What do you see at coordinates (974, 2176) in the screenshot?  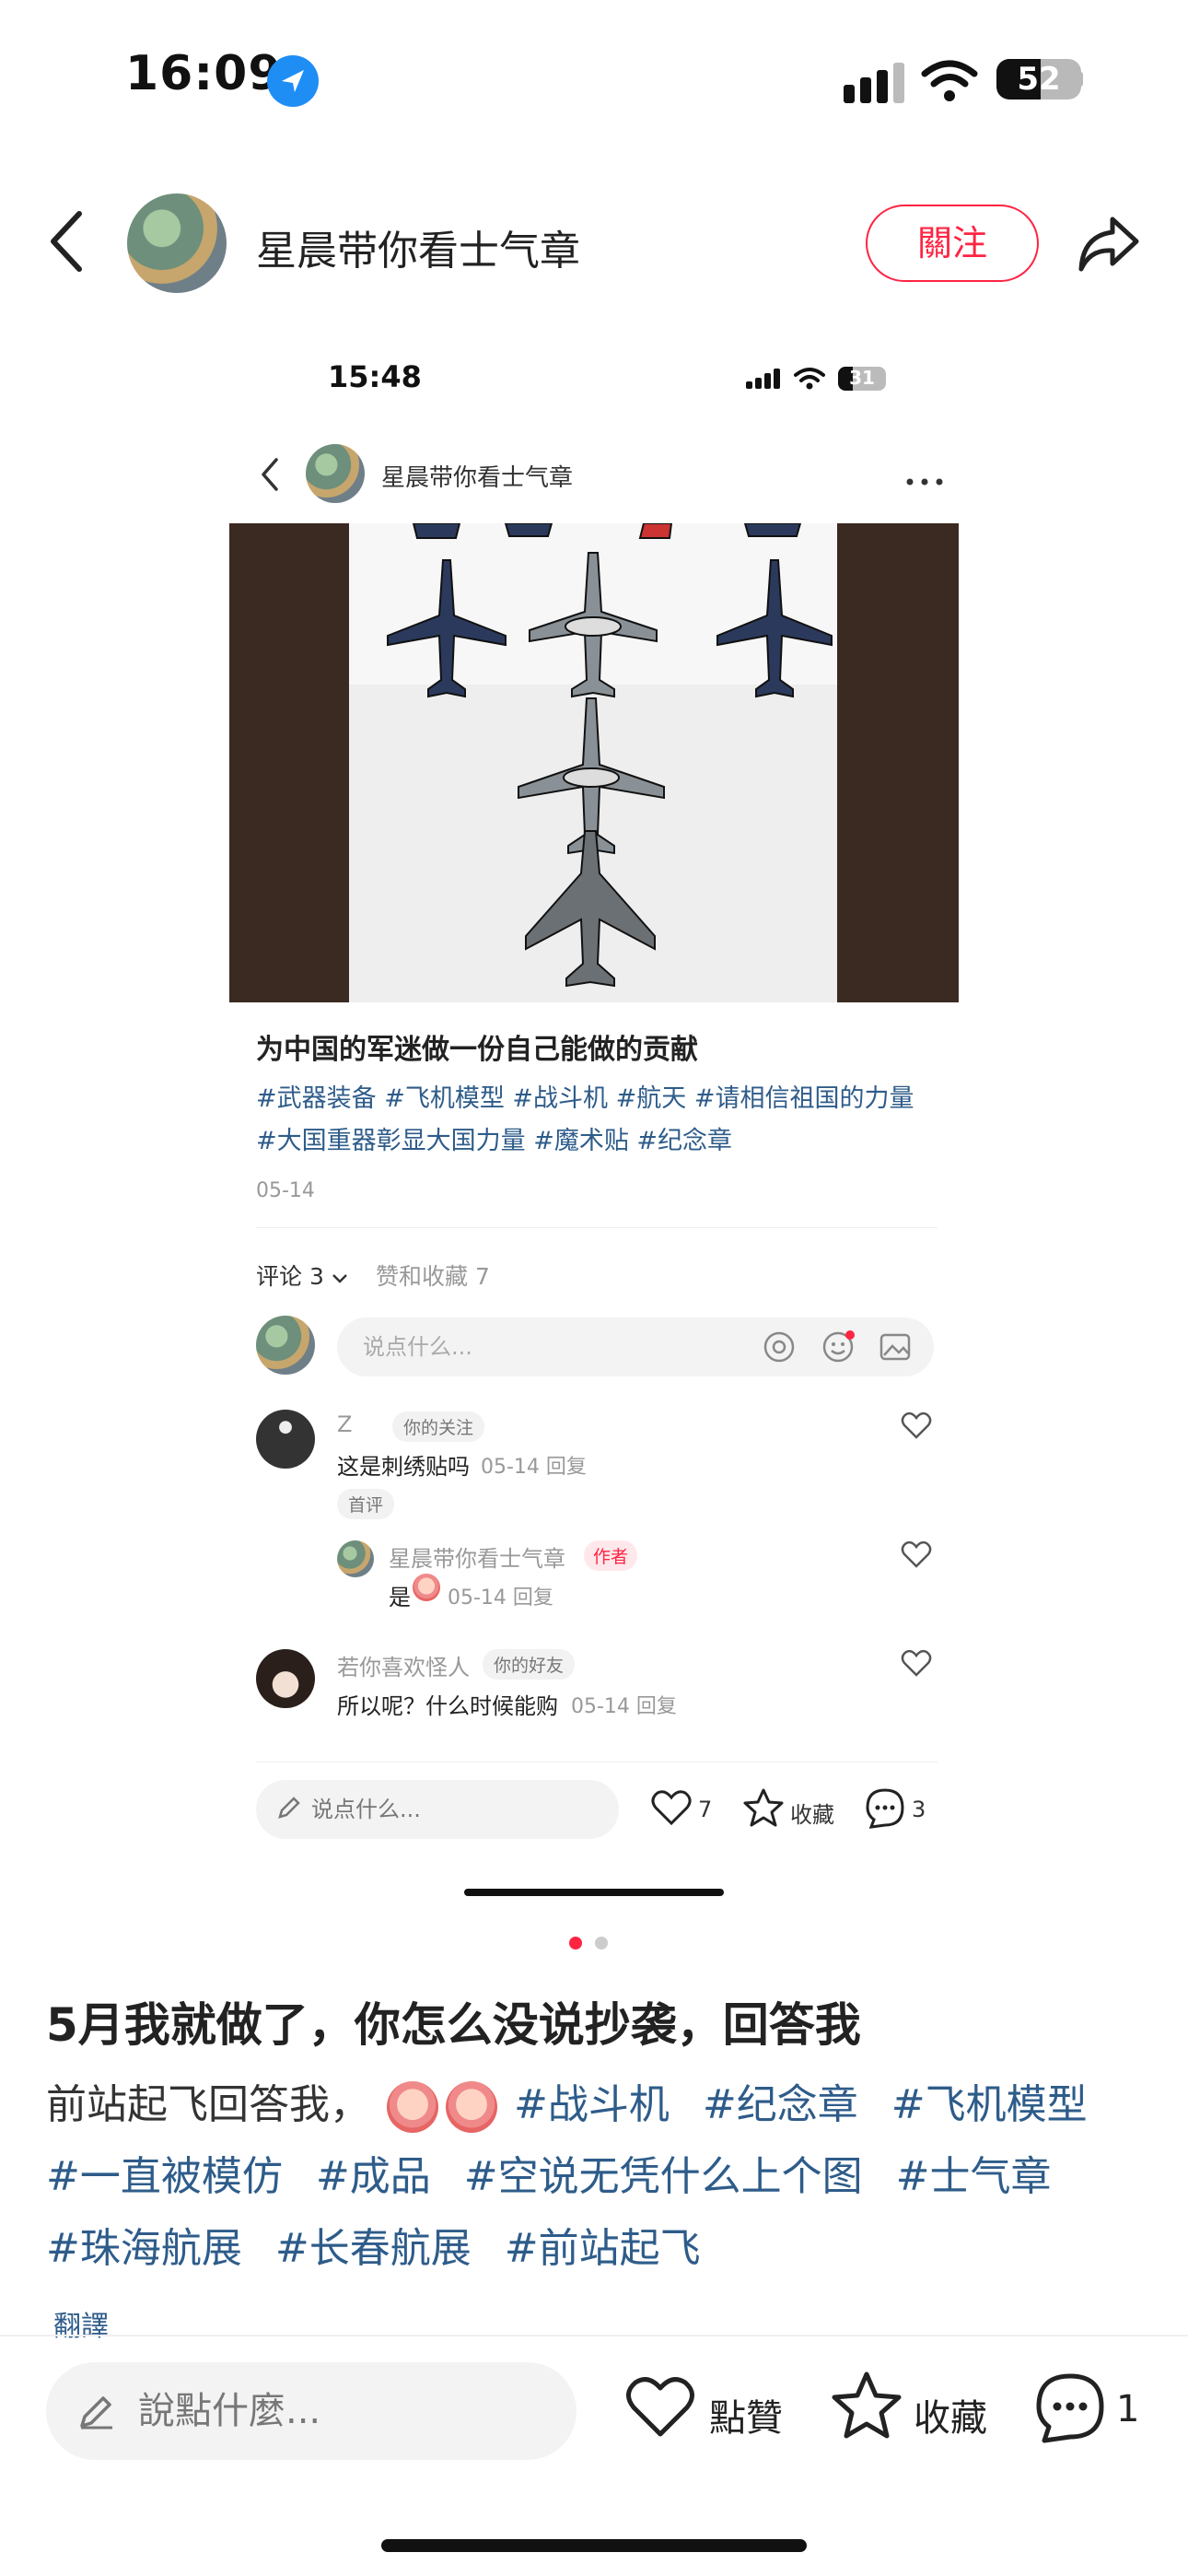 I see `hashtag: #士气章` at bounding box center [974, 2176].